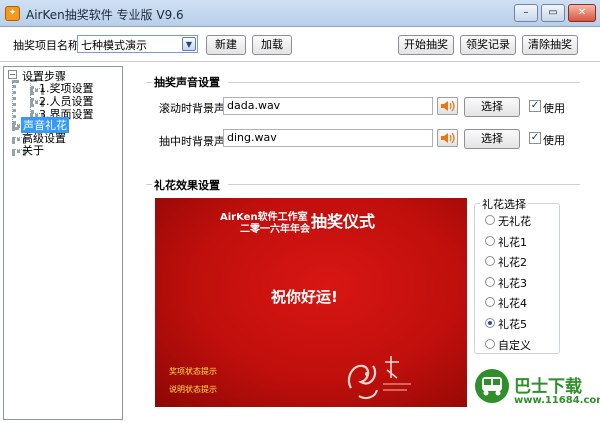  Describe the element at coordinates (582, 13) in the screenshot. I see `close-button: ✕` at that location.